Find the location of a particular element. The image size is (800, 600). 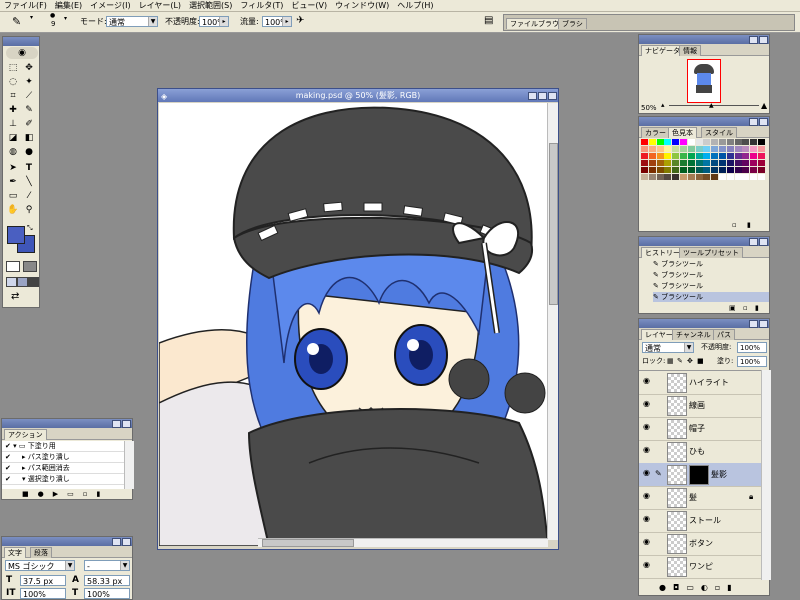

menu-image: イメージ(I) is located at coordinates (110, 5).